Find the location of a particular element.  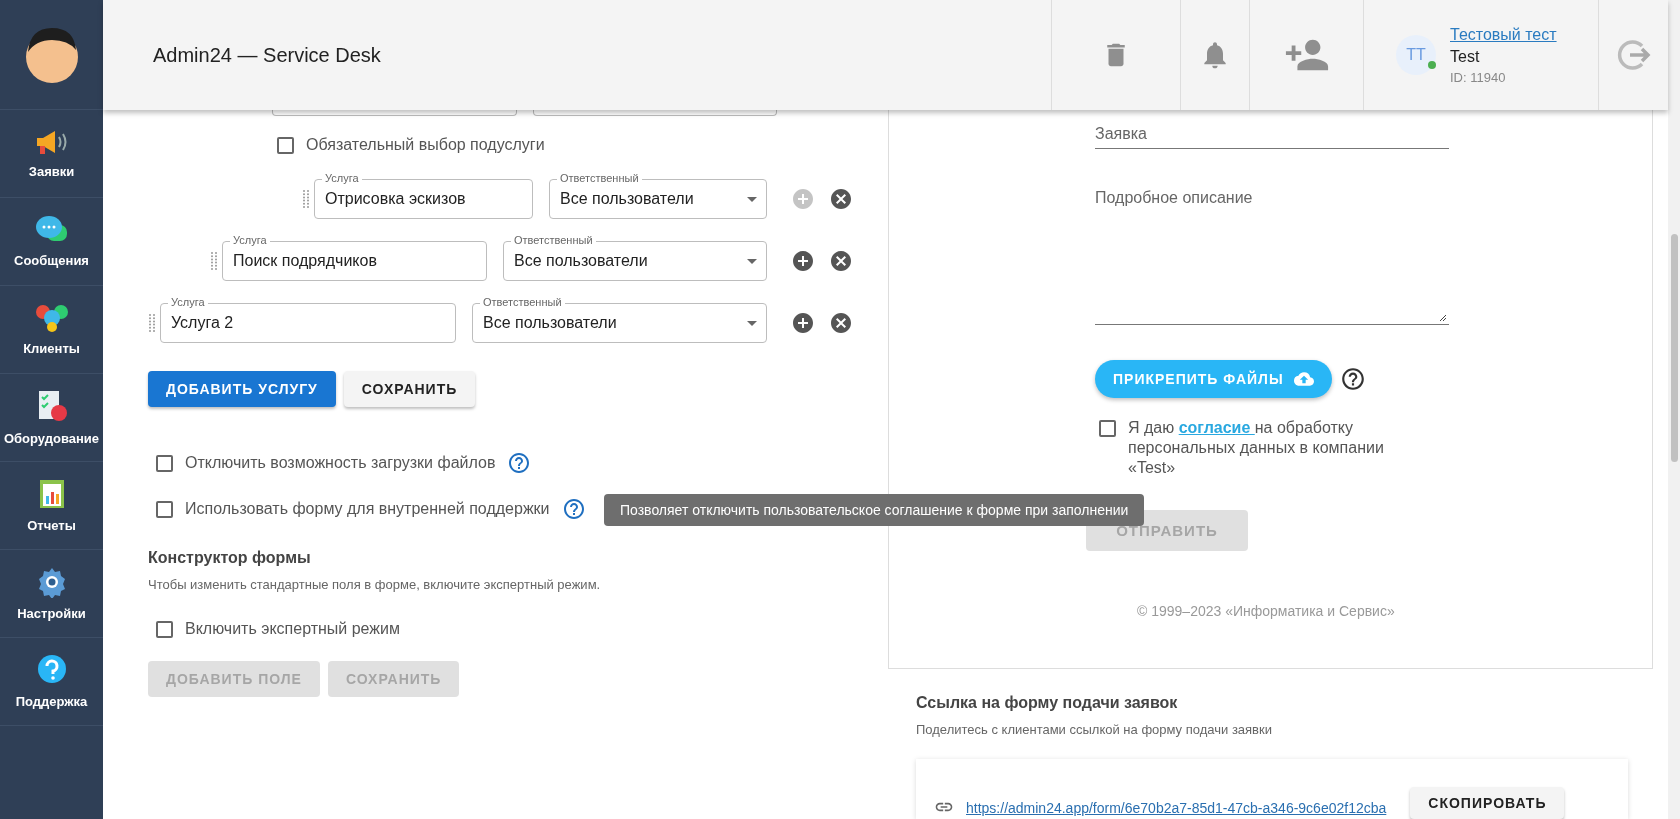

resize-grip-icon is located at coordinates (1443, 318).